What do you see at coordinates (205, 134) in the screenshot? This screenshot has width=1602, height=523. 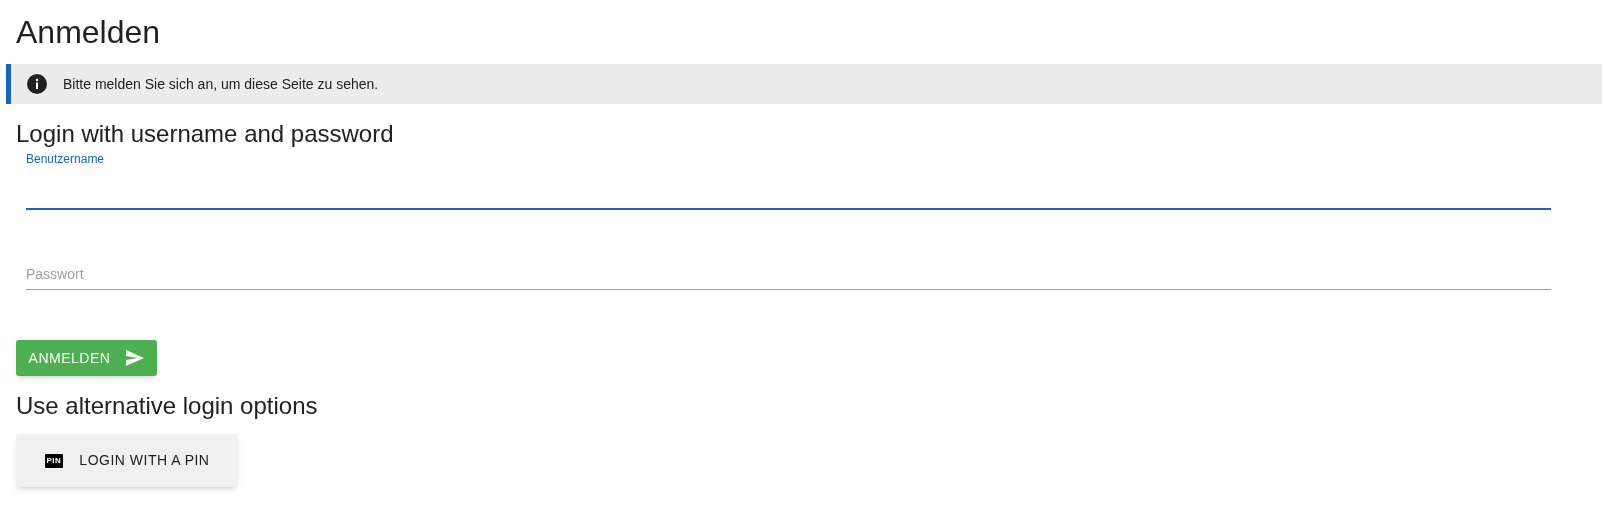 I see `section-heading: Login with username and password` at bounding box center [205, 134].